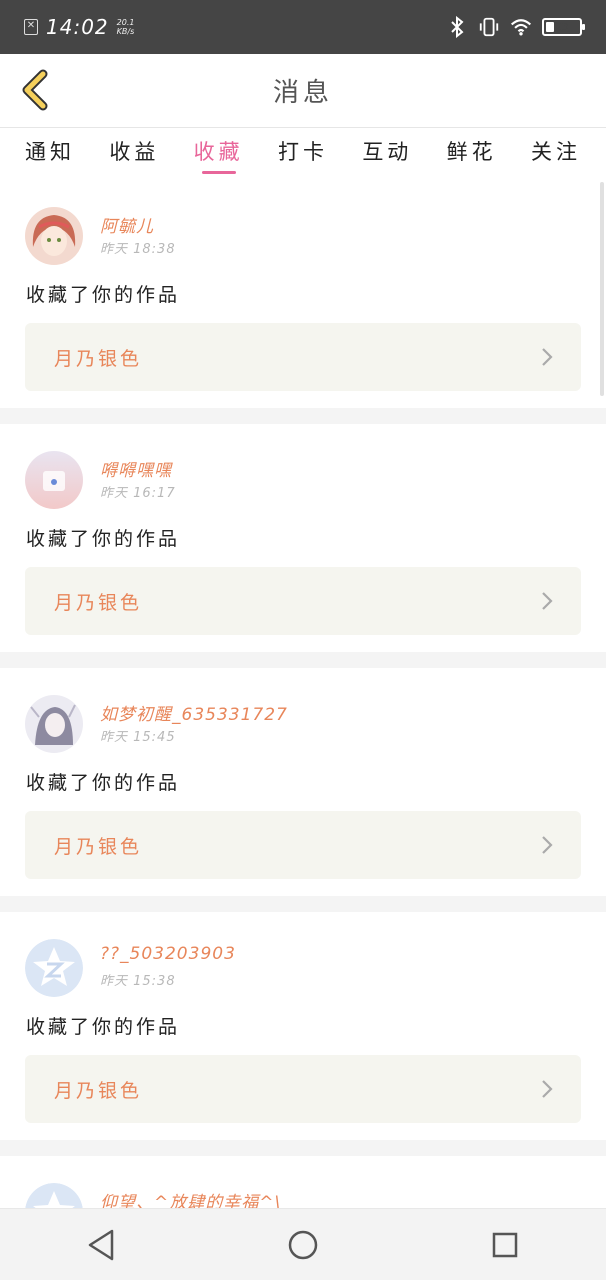  What do you see at coordinates (125, 31) in the screenshot?
I see `network-speed-unit: KB/s` at bounding box center [125, 31].